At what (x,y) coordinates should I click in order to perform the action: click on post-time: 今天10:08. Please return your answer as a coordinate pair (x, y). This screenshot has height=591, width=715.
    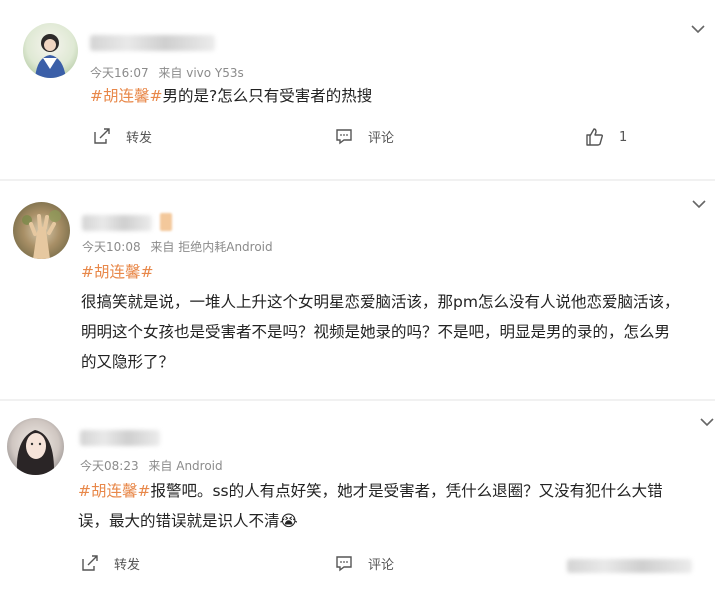
    Looking at the image, I should click on (111, 247).